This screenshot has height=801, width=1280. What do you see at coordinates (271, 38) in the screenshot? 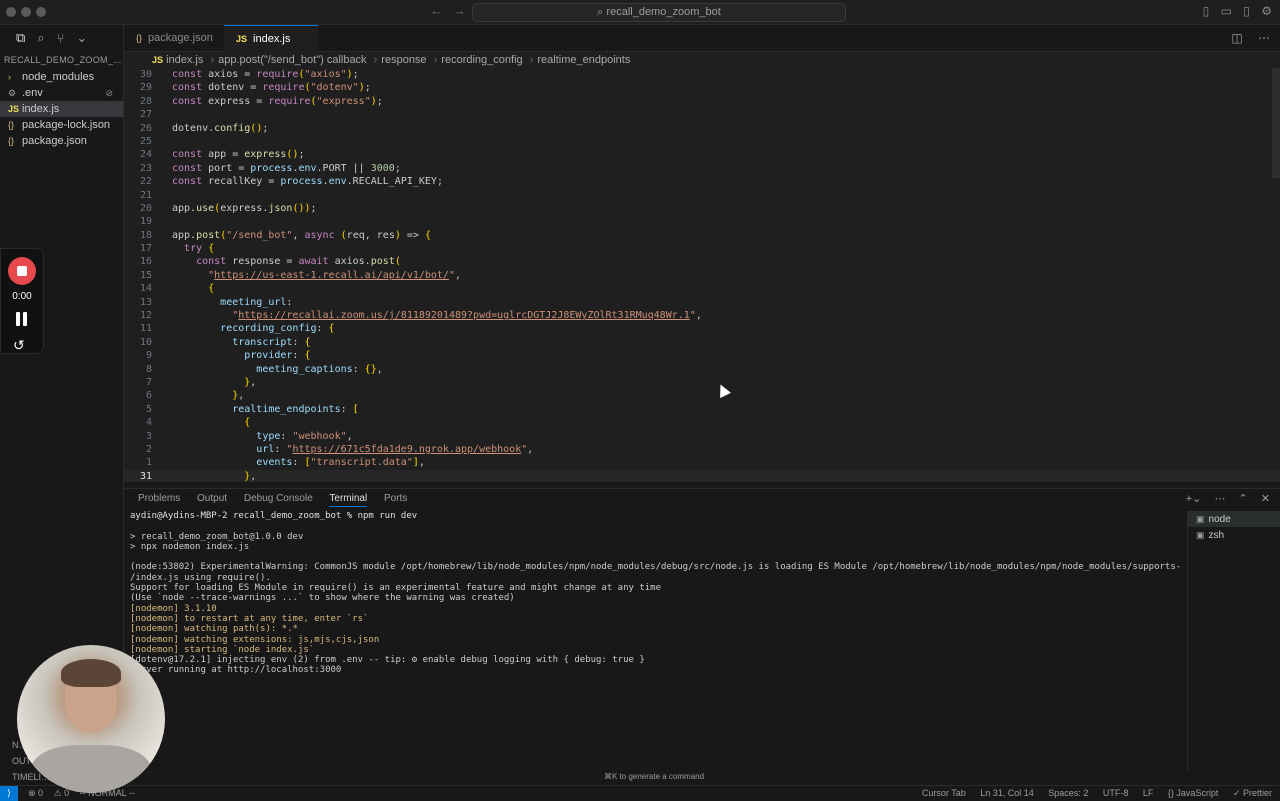
I see `tab-index-js: JS index.js` at bounding box center [271, 38].